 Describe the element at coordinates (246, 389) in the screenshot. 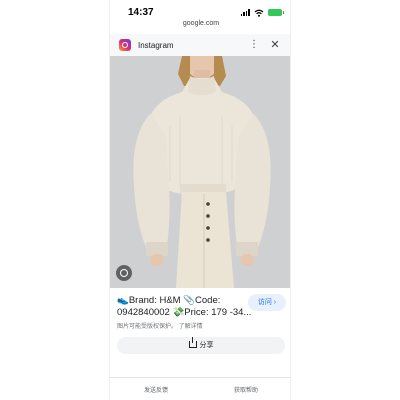

I see `get-help-link: 获取帮助` at that location.